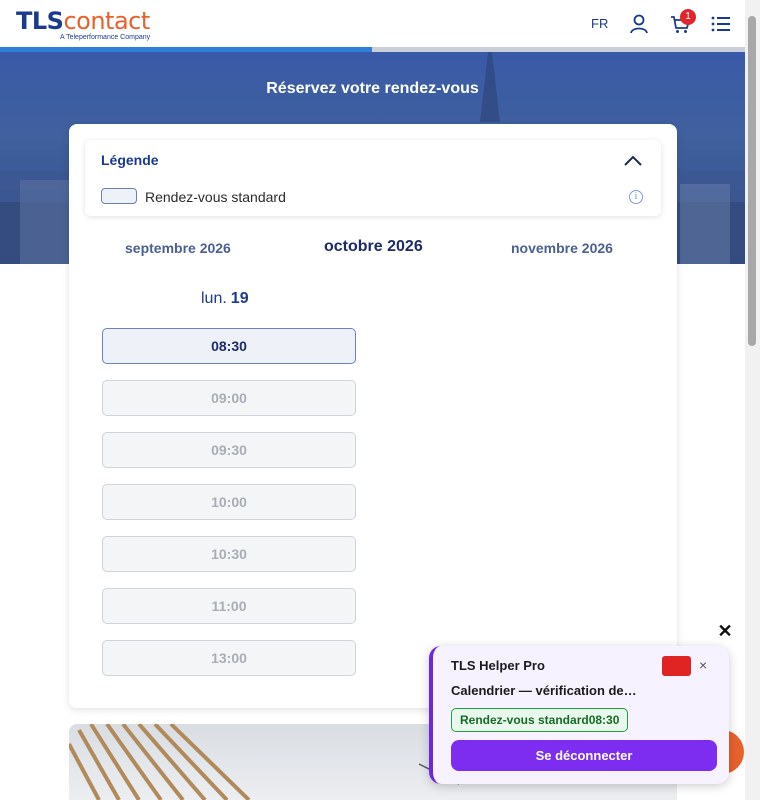 The height and width of the screenshot is (800, 760). Describe the element at coordinates (229, 502) in the screenshot. I see `time-slot: 10:00` at that location.